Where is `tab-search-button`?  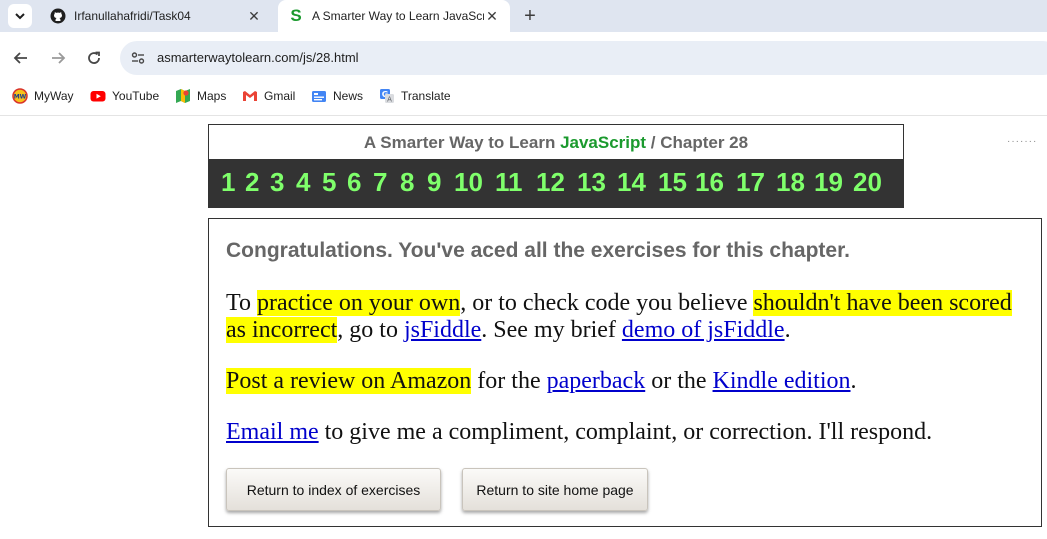 tab-search-button is located at coordinates (20, 16).